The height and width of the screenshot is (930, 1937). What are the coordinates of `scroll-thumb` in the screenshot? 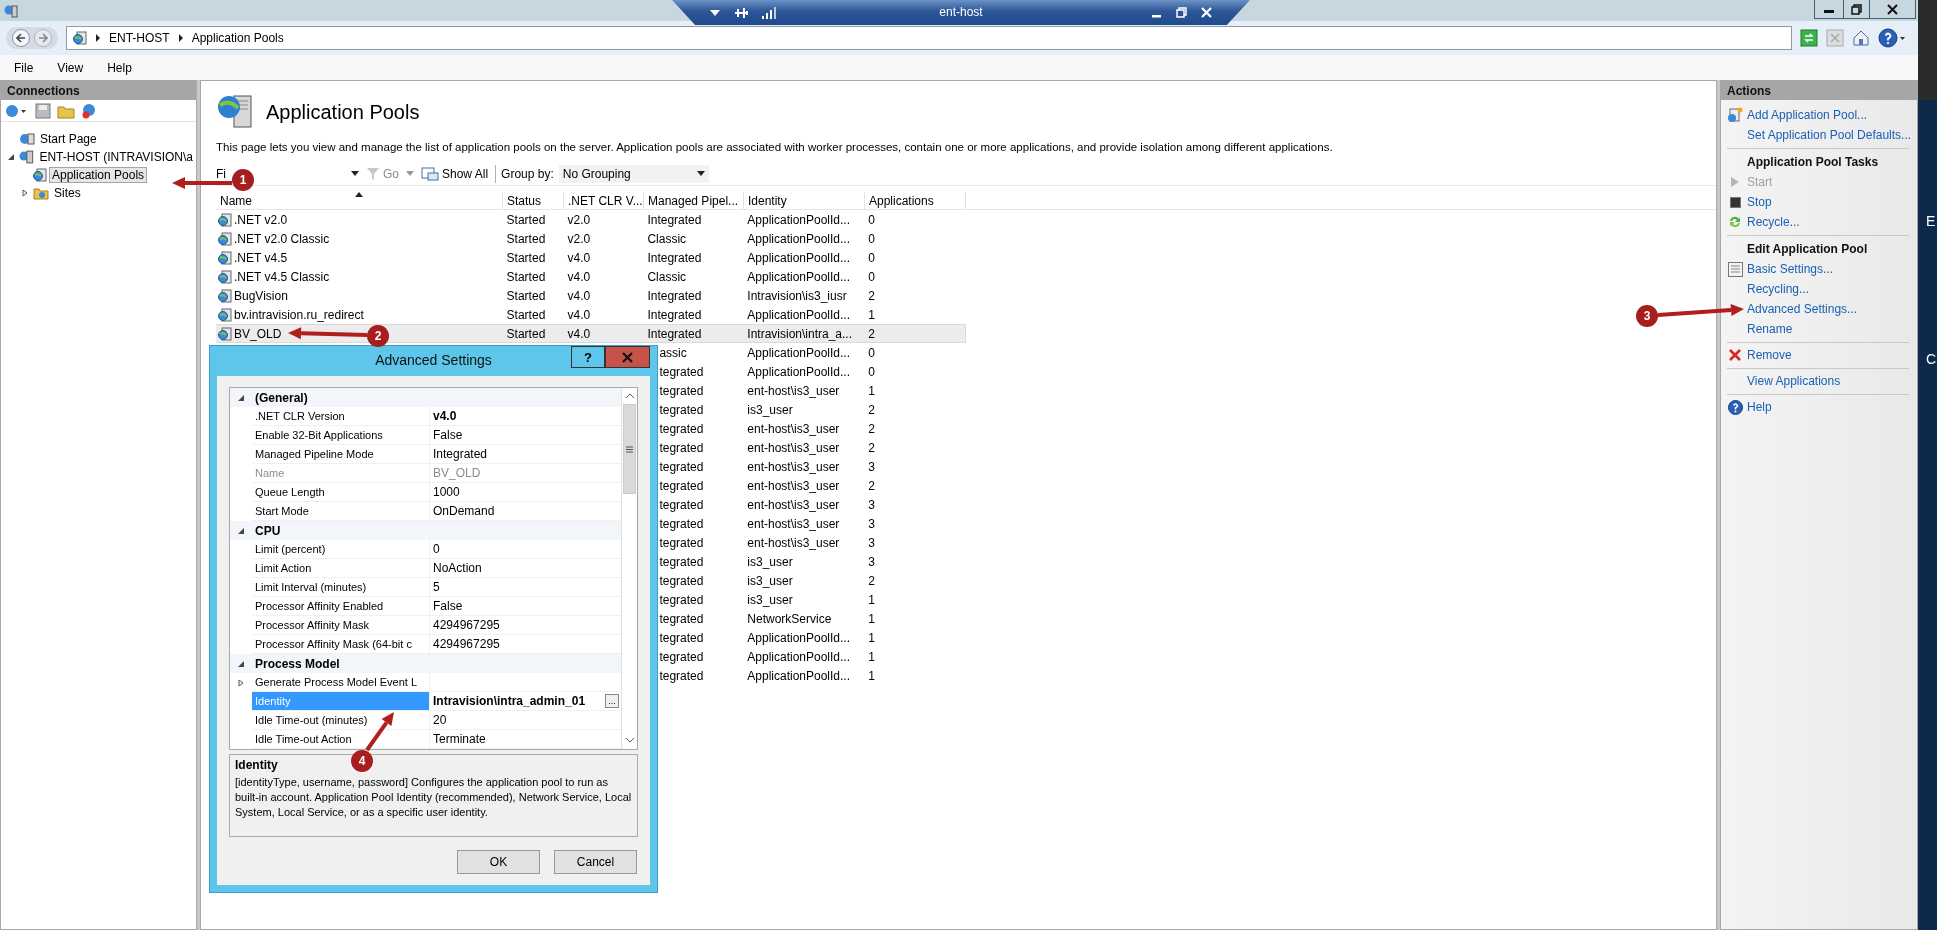 It's located at (629, 449).